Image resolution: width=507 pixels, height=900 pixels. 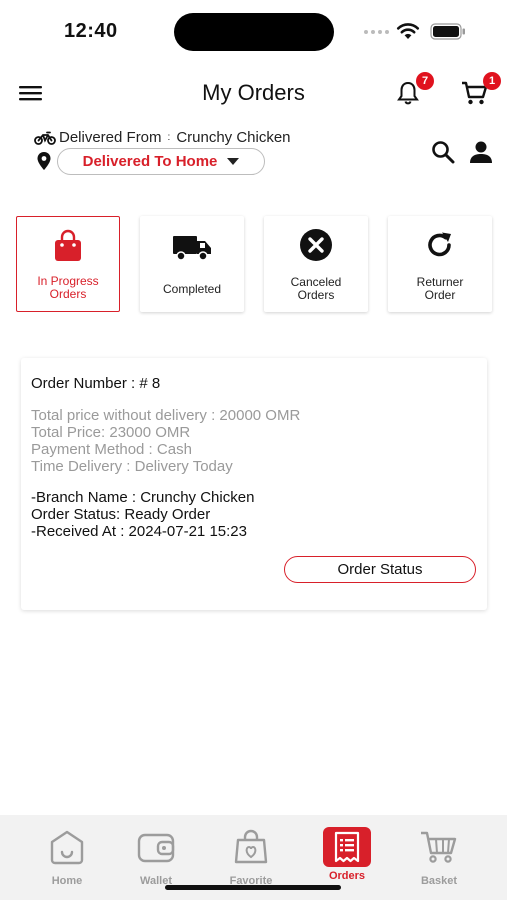 What do you see at coordinates (439, 244) in the screenshot?
I see `refresh-icon` at bounding box center [439, 244].